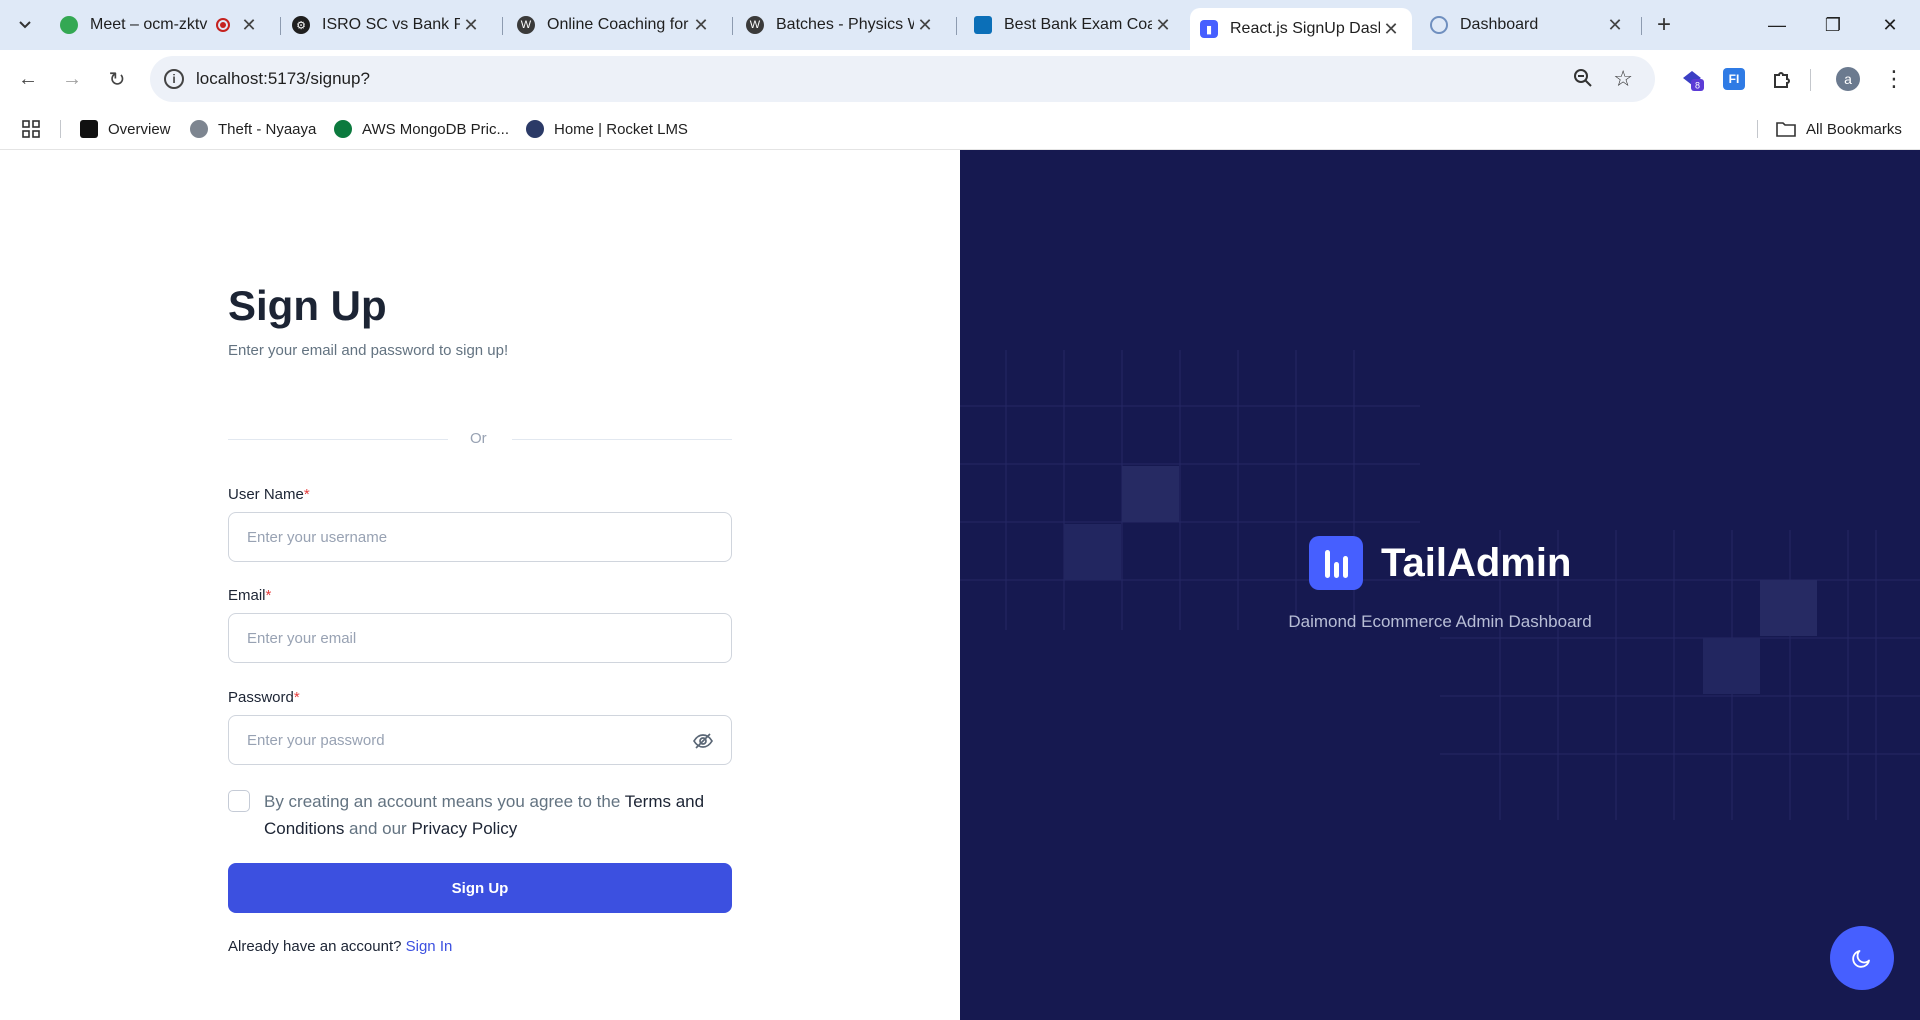 This screenshot has height=1020, width=1920. I want to click on profile-initial: a, so click(1848, 79).